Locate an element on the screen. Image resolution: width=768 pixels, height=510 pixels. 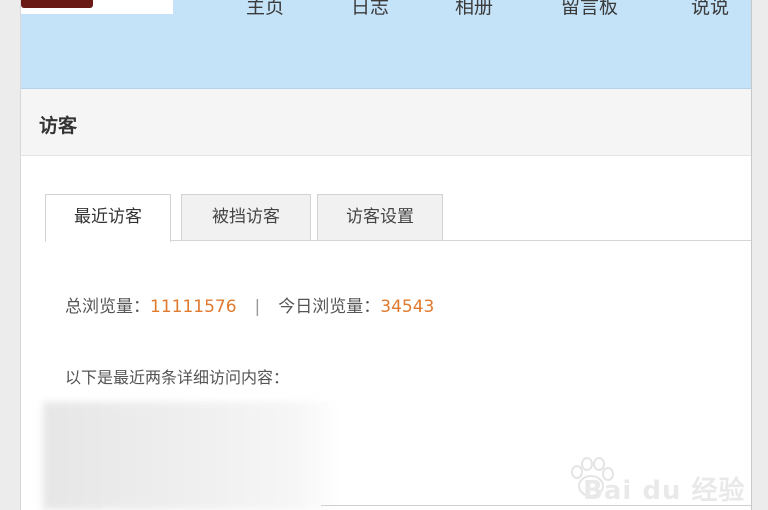
total-views-label: 总浏览量： is located at coordinates (107, 307).